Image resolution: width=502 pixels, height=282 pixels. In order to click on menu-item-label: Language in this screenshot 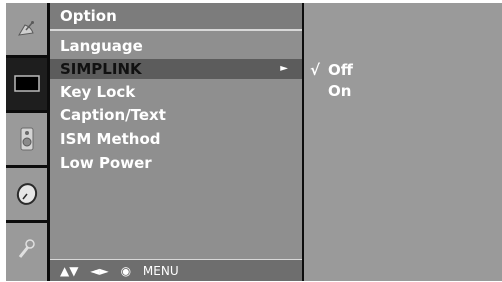, I will do `click(101, 46)`.